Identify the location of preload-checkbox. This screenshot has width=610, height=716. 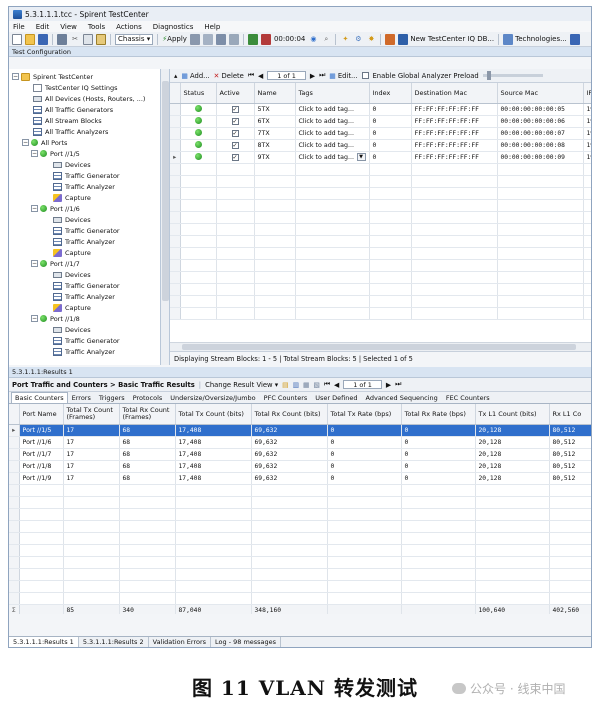
(365, 75).